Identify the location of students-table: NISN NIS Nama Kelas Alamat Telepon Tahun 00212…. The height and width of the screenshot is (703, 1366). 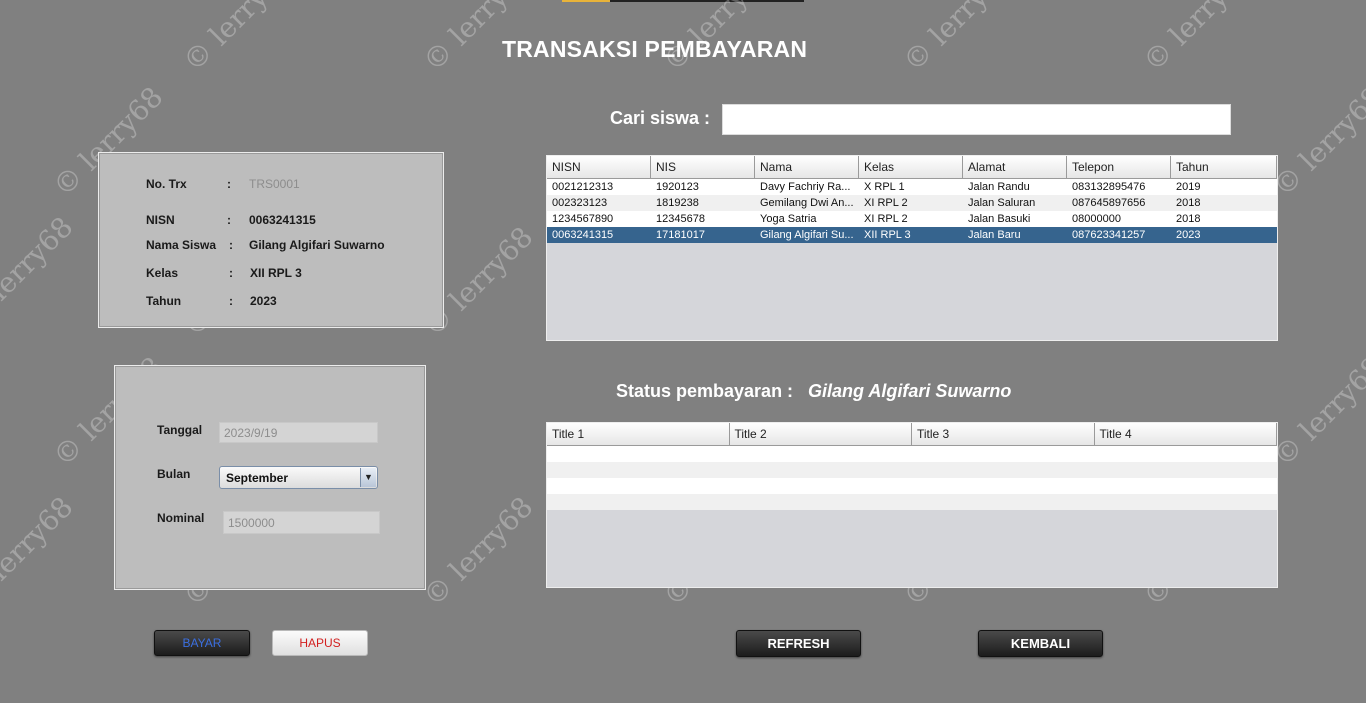
(912, 248).